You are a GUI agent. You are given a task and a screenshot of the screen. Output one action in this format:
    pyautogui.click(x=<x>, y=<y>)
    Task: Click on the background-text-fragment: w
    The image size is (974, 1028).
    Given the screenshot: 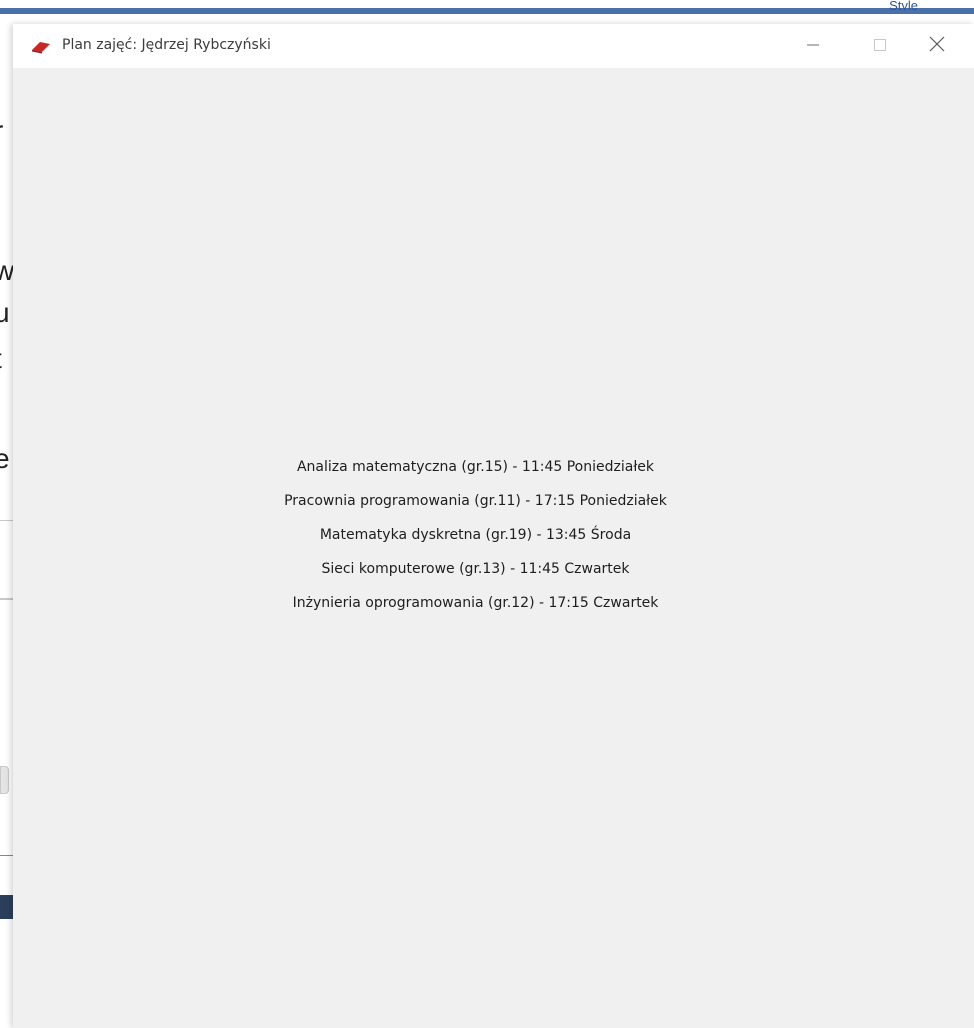 What is the action you would take?
    pyautogui.click(x=6, y=271)
    